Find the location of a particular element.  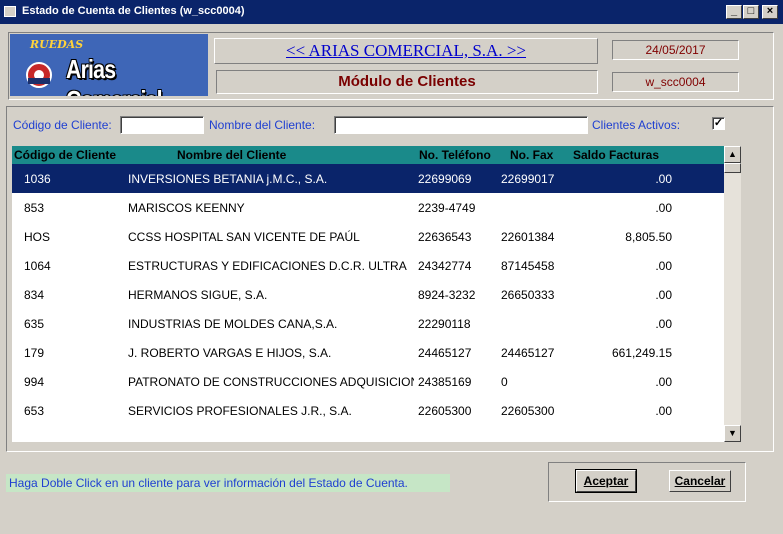

grid-scrollbar: ▲ ▼ is located at coordinates (732, 294).